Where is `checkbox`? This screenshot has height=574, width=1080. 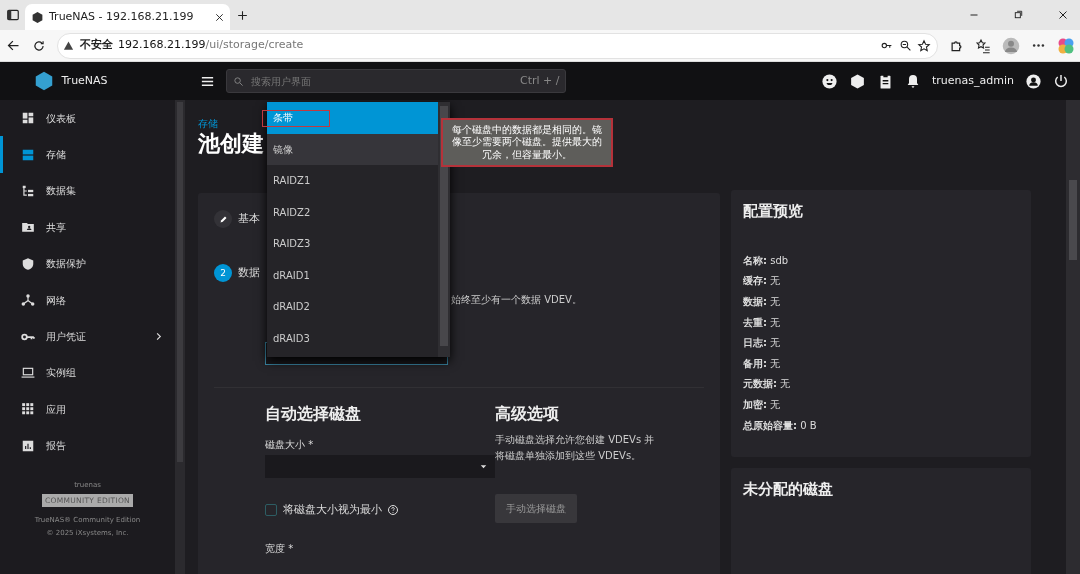
checkbox is located at coordinates (271, 510).